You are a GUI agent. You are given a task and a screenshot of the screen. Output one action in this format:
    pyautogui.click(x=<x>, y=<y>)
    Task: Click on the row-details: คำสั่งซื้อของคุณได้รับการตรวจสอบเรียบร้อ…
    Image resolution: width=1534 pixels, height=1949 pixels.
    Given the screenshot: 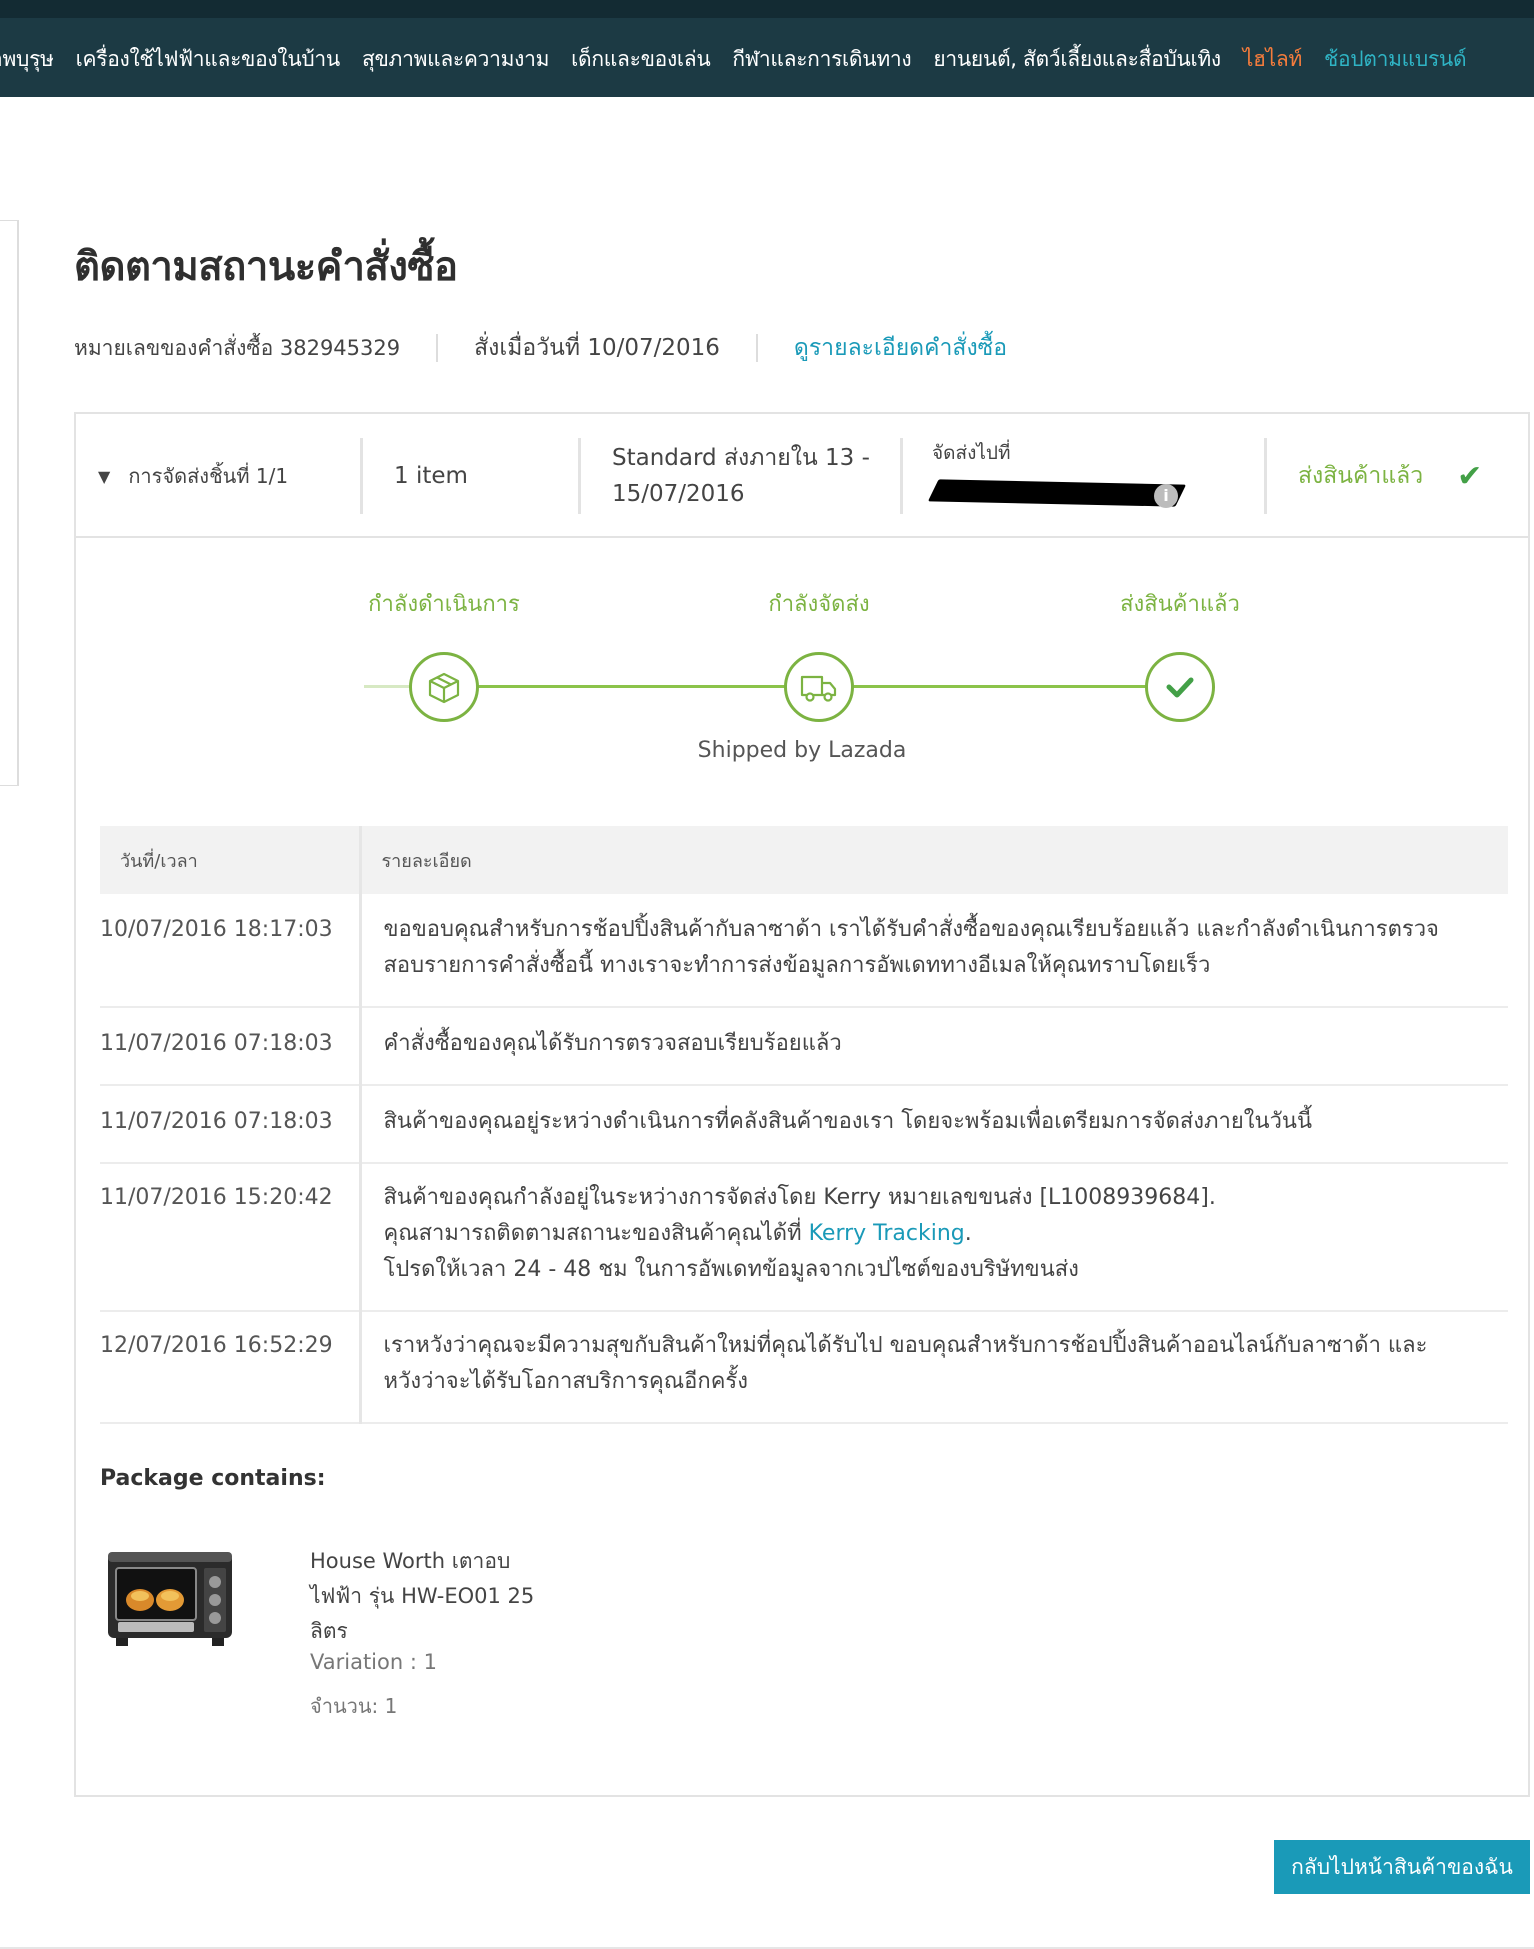 What is the action you would take?
    pyautogui.click(x=934, y=1046)
    